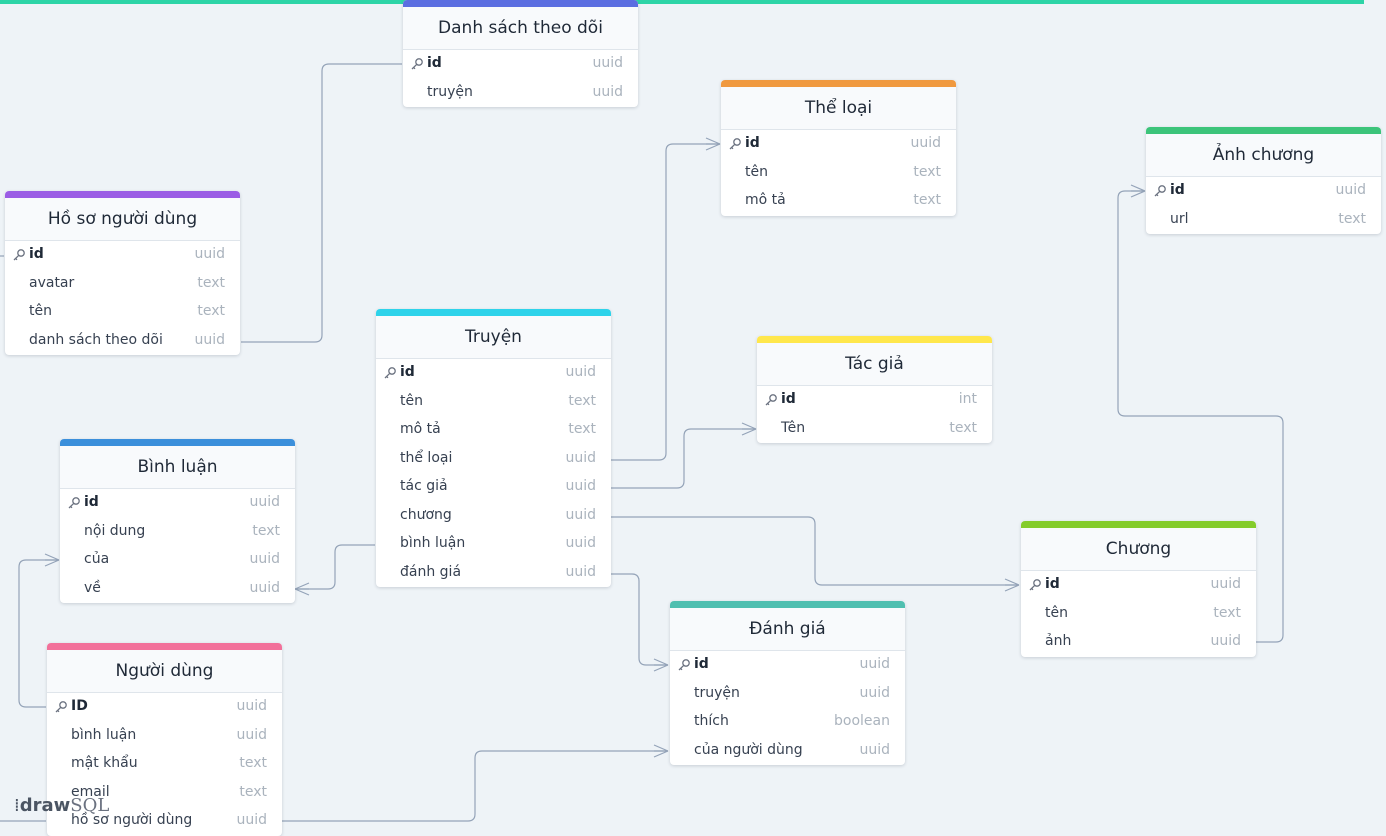 The image size is (1386, 836). What do you see at coordinates (874, 400) in the screenshot?
I see `primary-key-row: id int` at bounding box center [874, 400].